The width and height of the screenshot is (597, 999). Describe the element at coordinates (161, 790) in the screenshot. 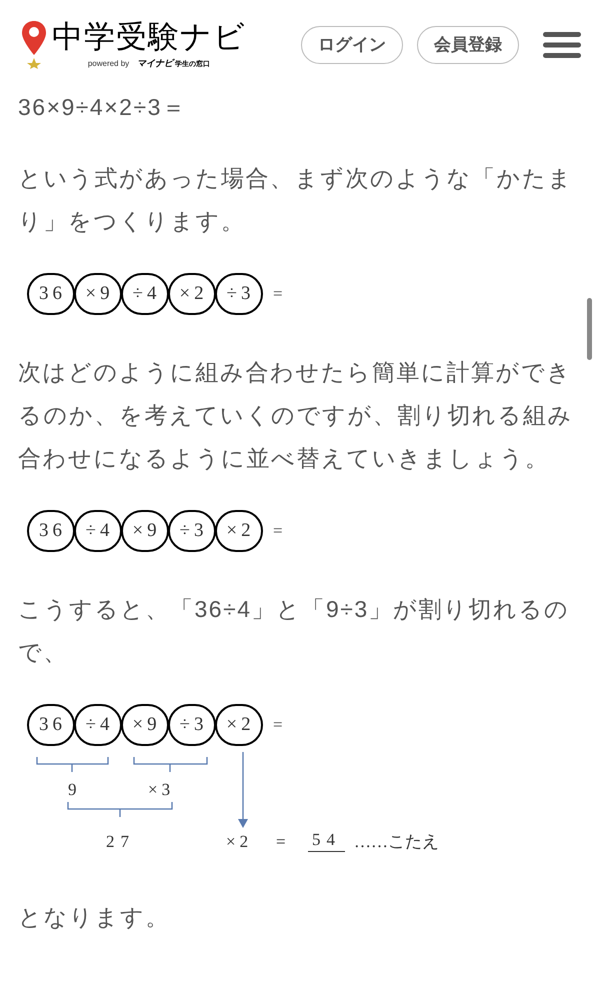

I see `subtotal: ×3` at that location.